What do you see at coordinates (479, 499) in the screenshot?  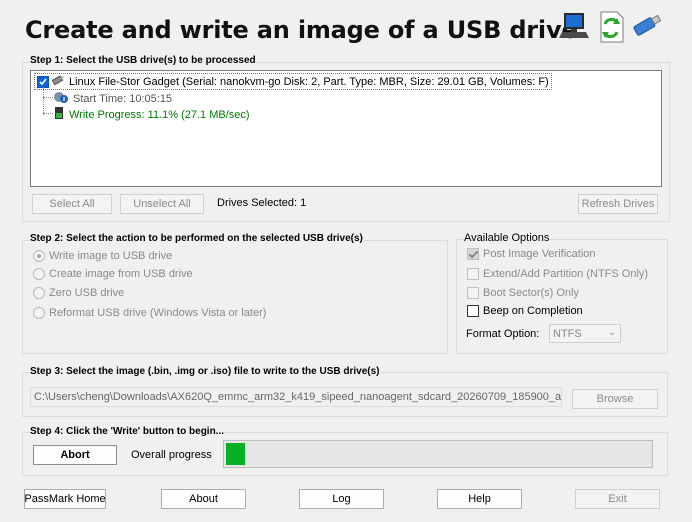 I see `help-button: Help` at bounding box center [479, 499].